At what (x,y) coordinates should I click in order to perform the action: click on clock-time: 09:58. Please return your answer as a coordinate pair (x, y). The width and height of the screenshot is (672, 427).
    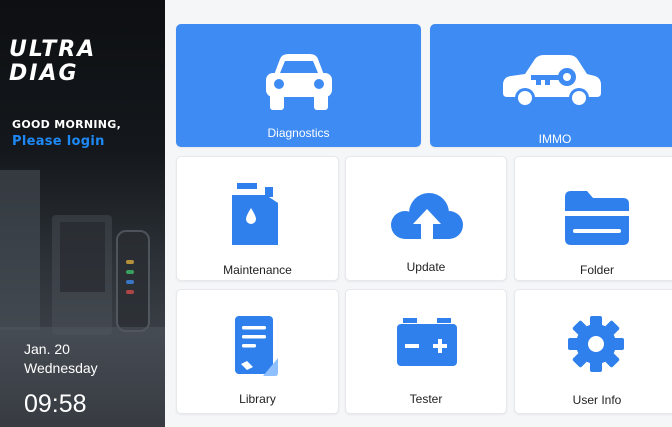
    Looking at the image, I should click on (55, 404).